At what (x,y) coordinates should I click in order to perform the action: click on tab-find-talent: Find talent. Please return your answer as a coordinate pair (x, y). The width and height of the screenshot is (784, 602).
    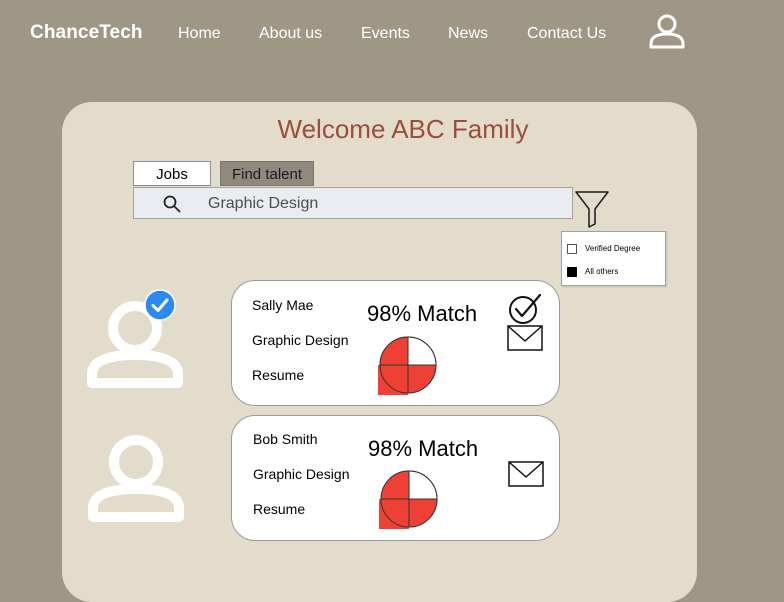
    Looking at the image, I should click on (267, 173).